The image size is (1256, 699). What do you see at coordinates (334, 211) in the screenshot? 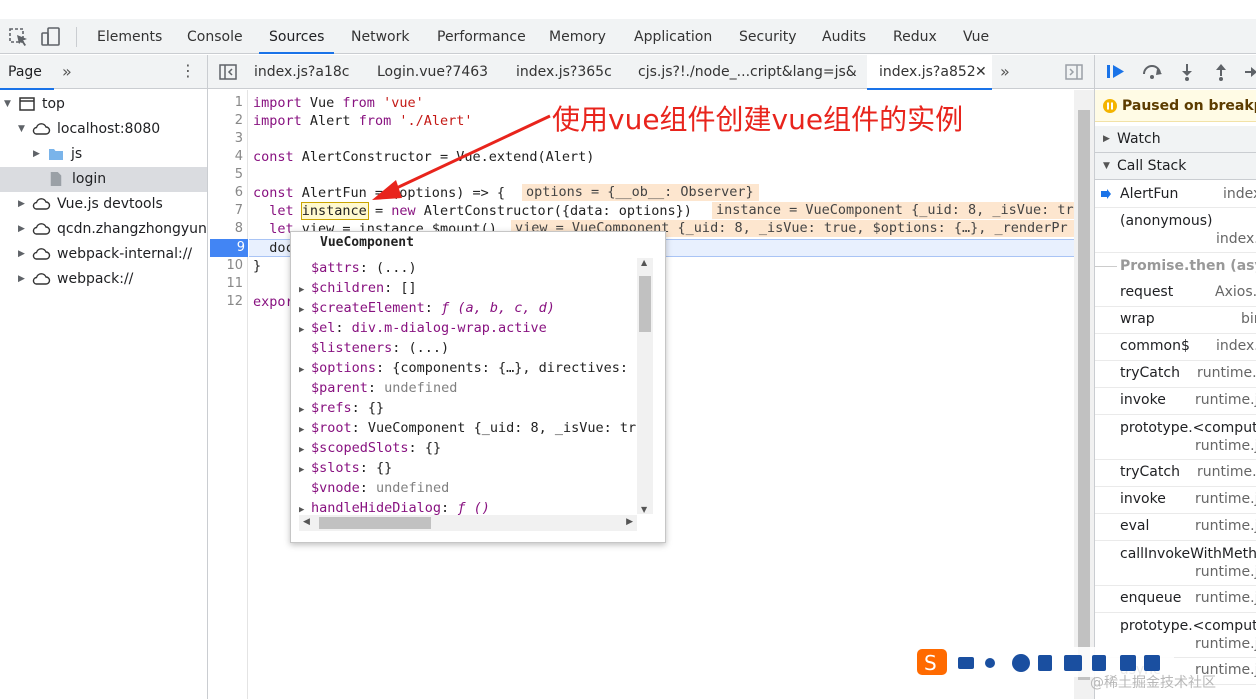
I see `code-token-instance: instance` at bounding box center [334, 211].